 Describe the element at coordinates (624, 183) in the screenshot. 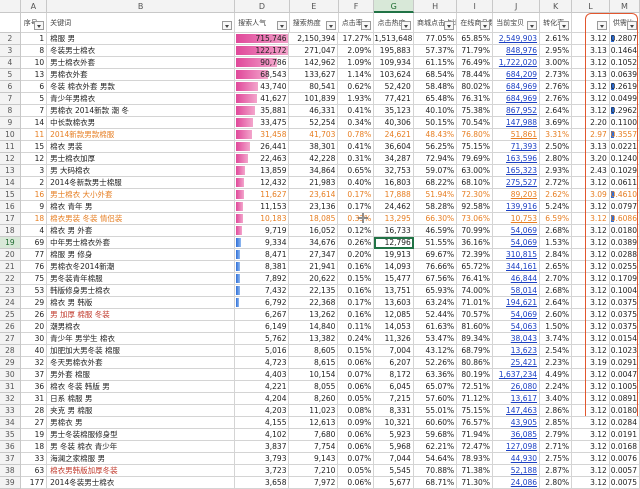

I see `cell-m: 0.0611` at that location.